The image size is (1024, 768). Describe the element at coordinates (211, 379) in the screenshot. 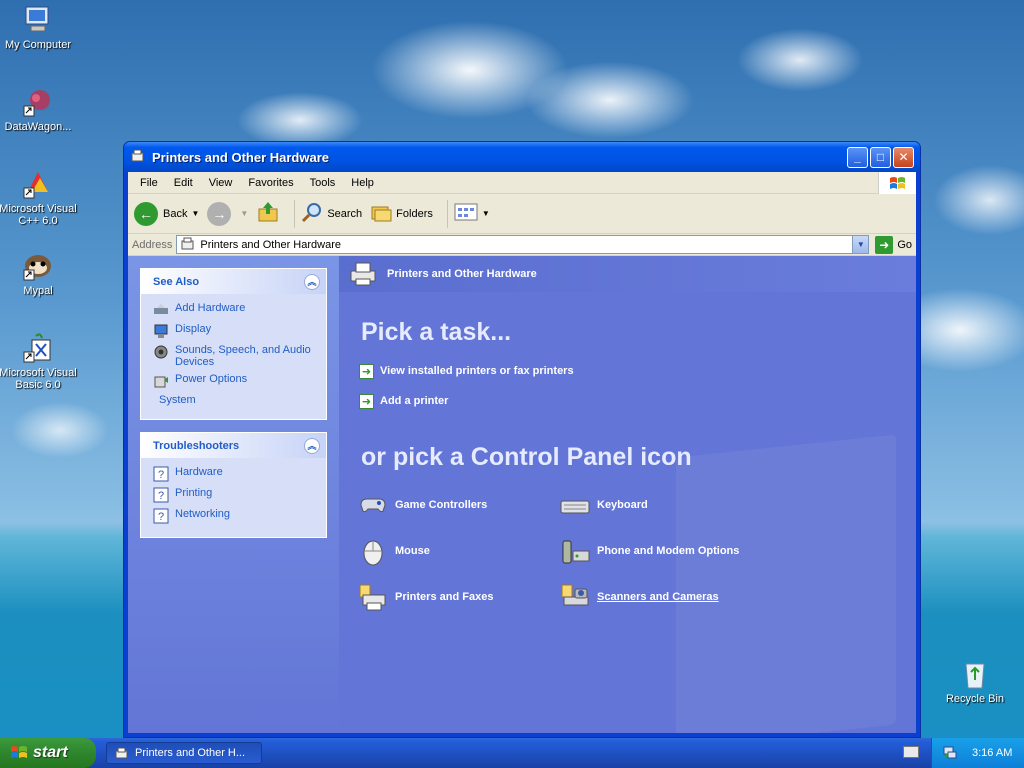

I see `link-label: Power Options` at that location.